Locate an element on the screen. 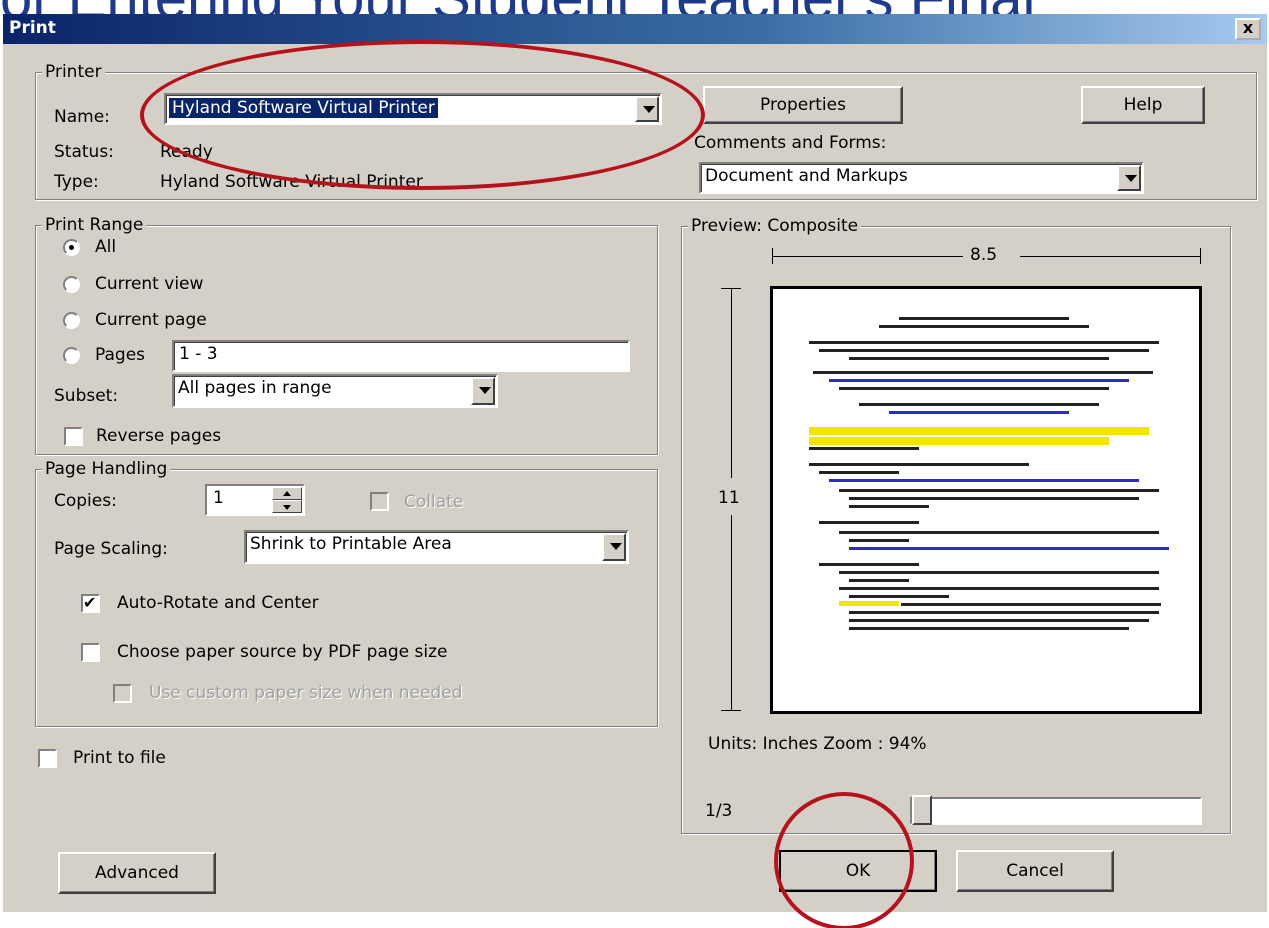 The width and height of the screenshot is (1269, 928). page-indicator: 1/3 is located at coordinates (719, 811).